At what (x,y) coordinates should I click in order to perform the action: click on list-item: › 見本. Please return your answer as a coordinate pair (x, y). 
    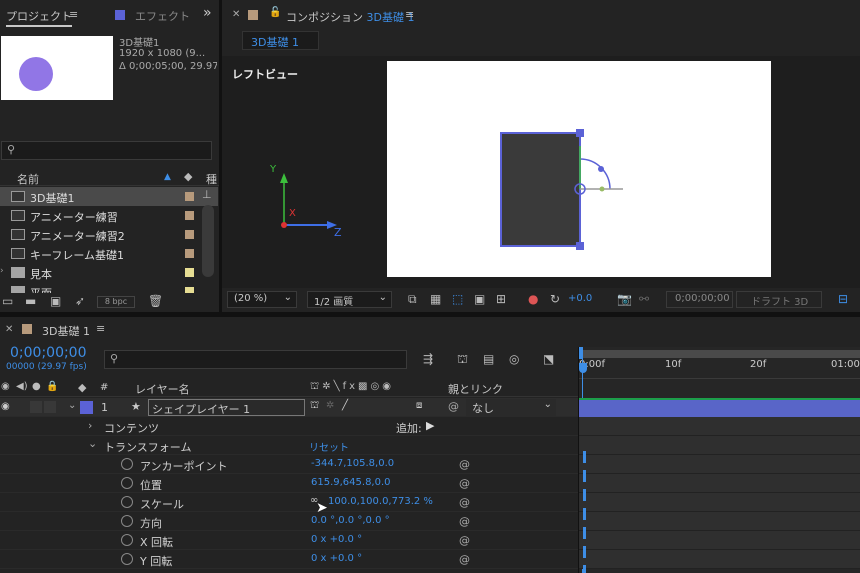
    Looking at the image, I should click on (109, 272).